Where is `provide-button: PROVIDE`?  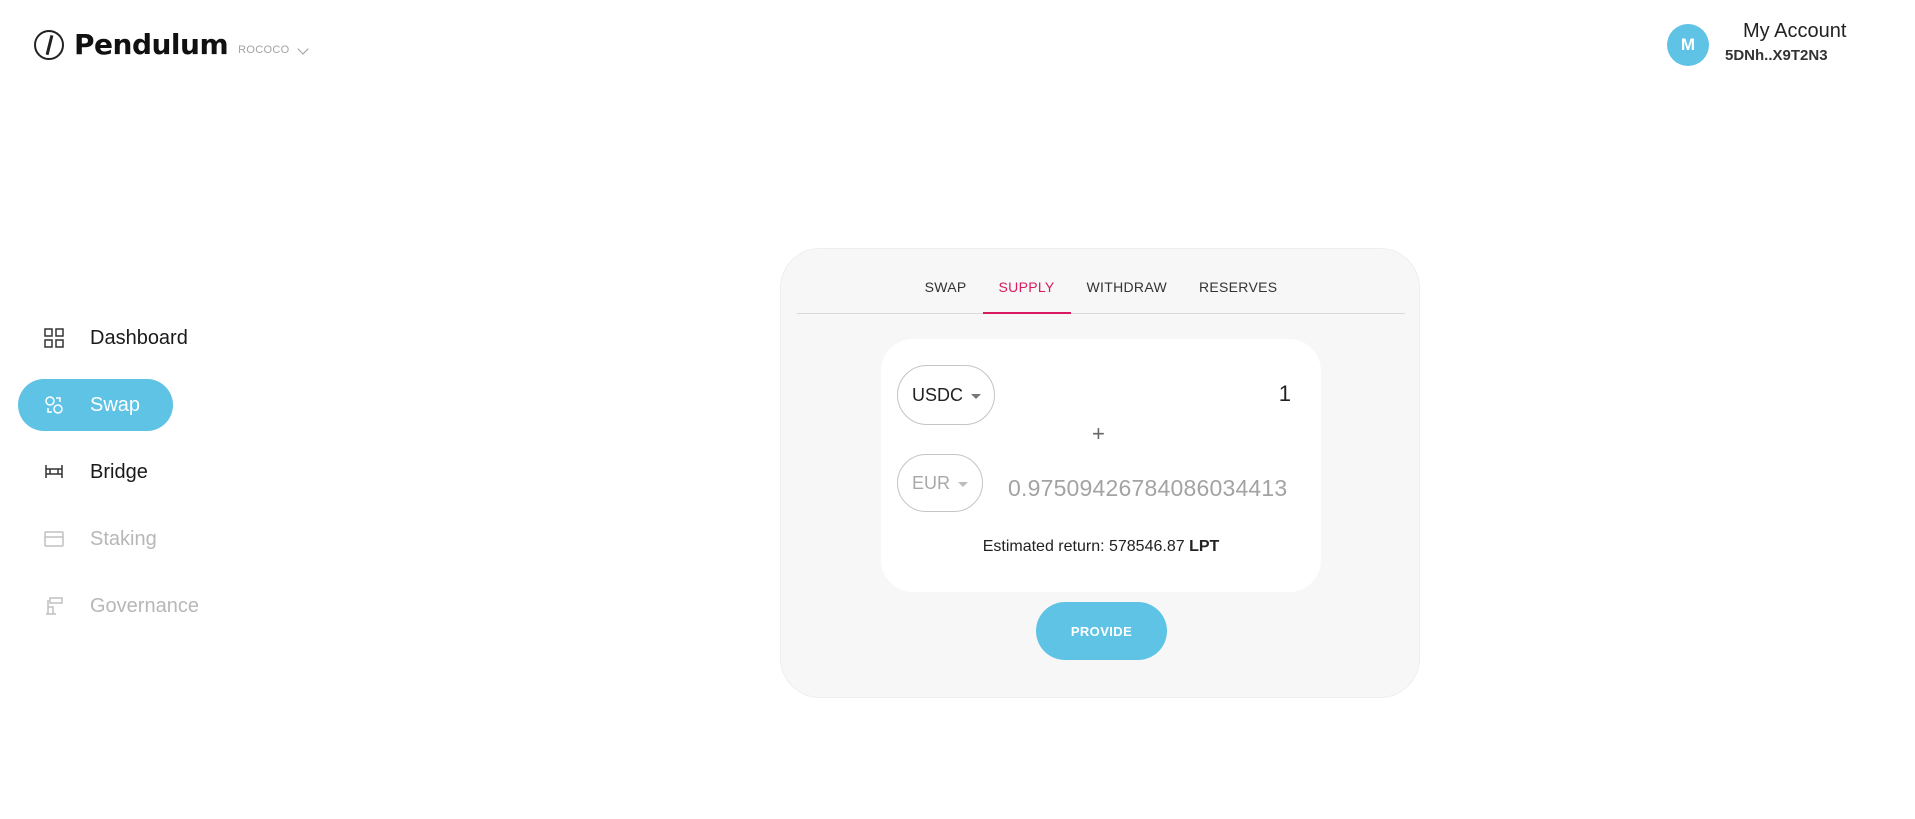
provide-button: PROVIDE is located at coordinates (1101, 631).